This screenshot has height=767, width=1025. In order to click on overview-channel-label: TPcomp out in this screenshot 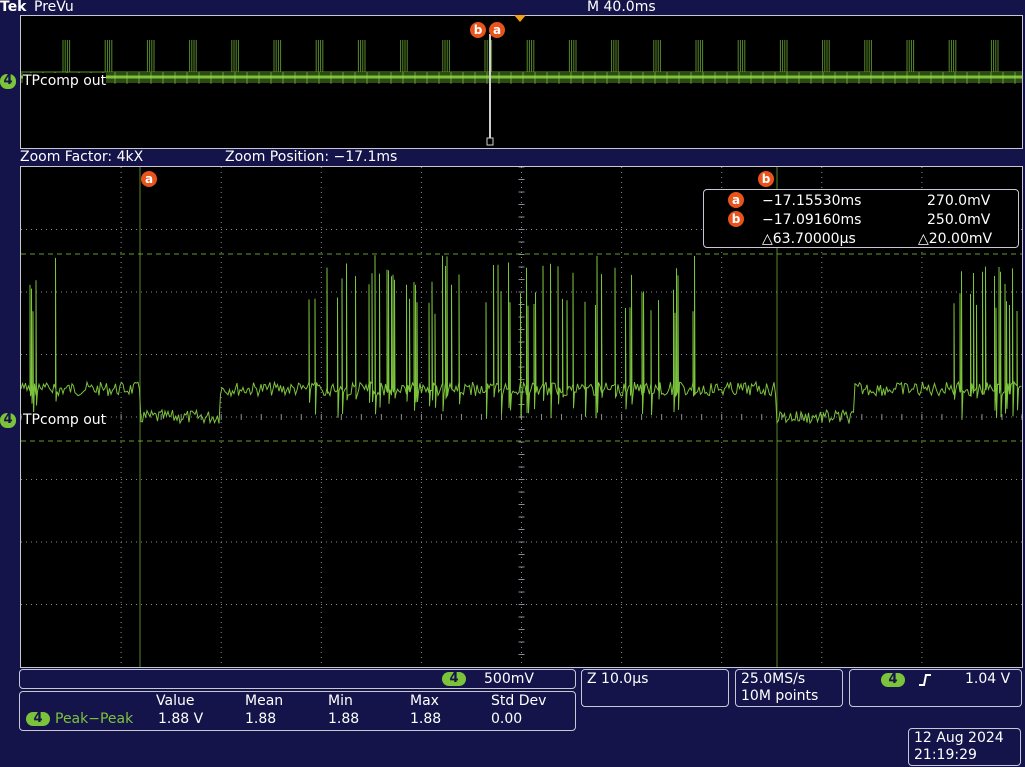, I will do `click(65, 81)`.